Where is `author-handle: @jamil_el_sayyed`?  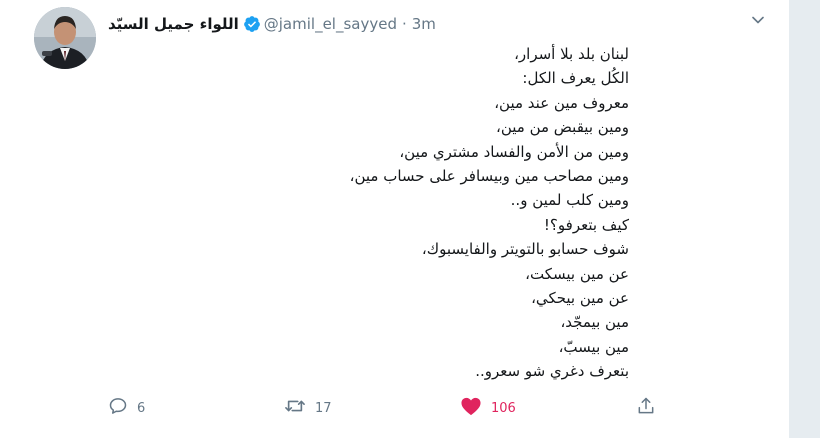 author-handle: @jamil_el_sayyed is located at coordinates (330, 24).